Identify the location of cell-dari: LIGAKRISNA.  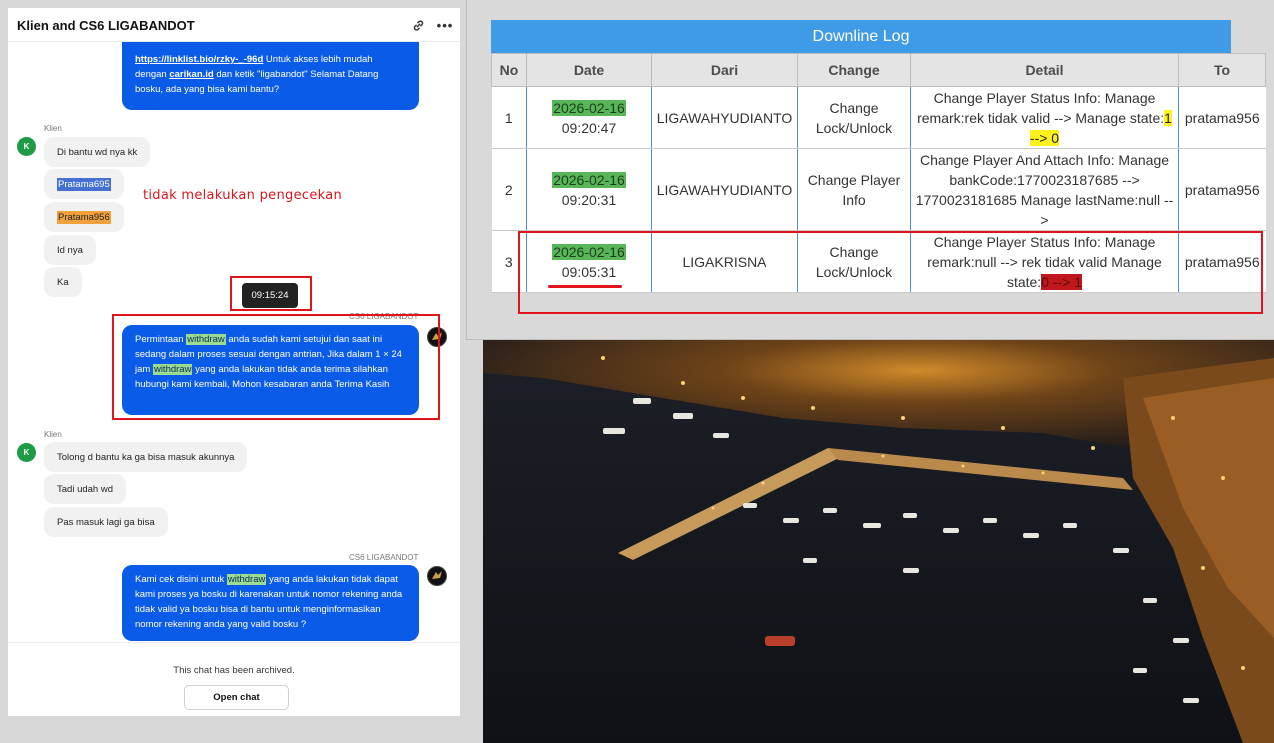
(724, 261).